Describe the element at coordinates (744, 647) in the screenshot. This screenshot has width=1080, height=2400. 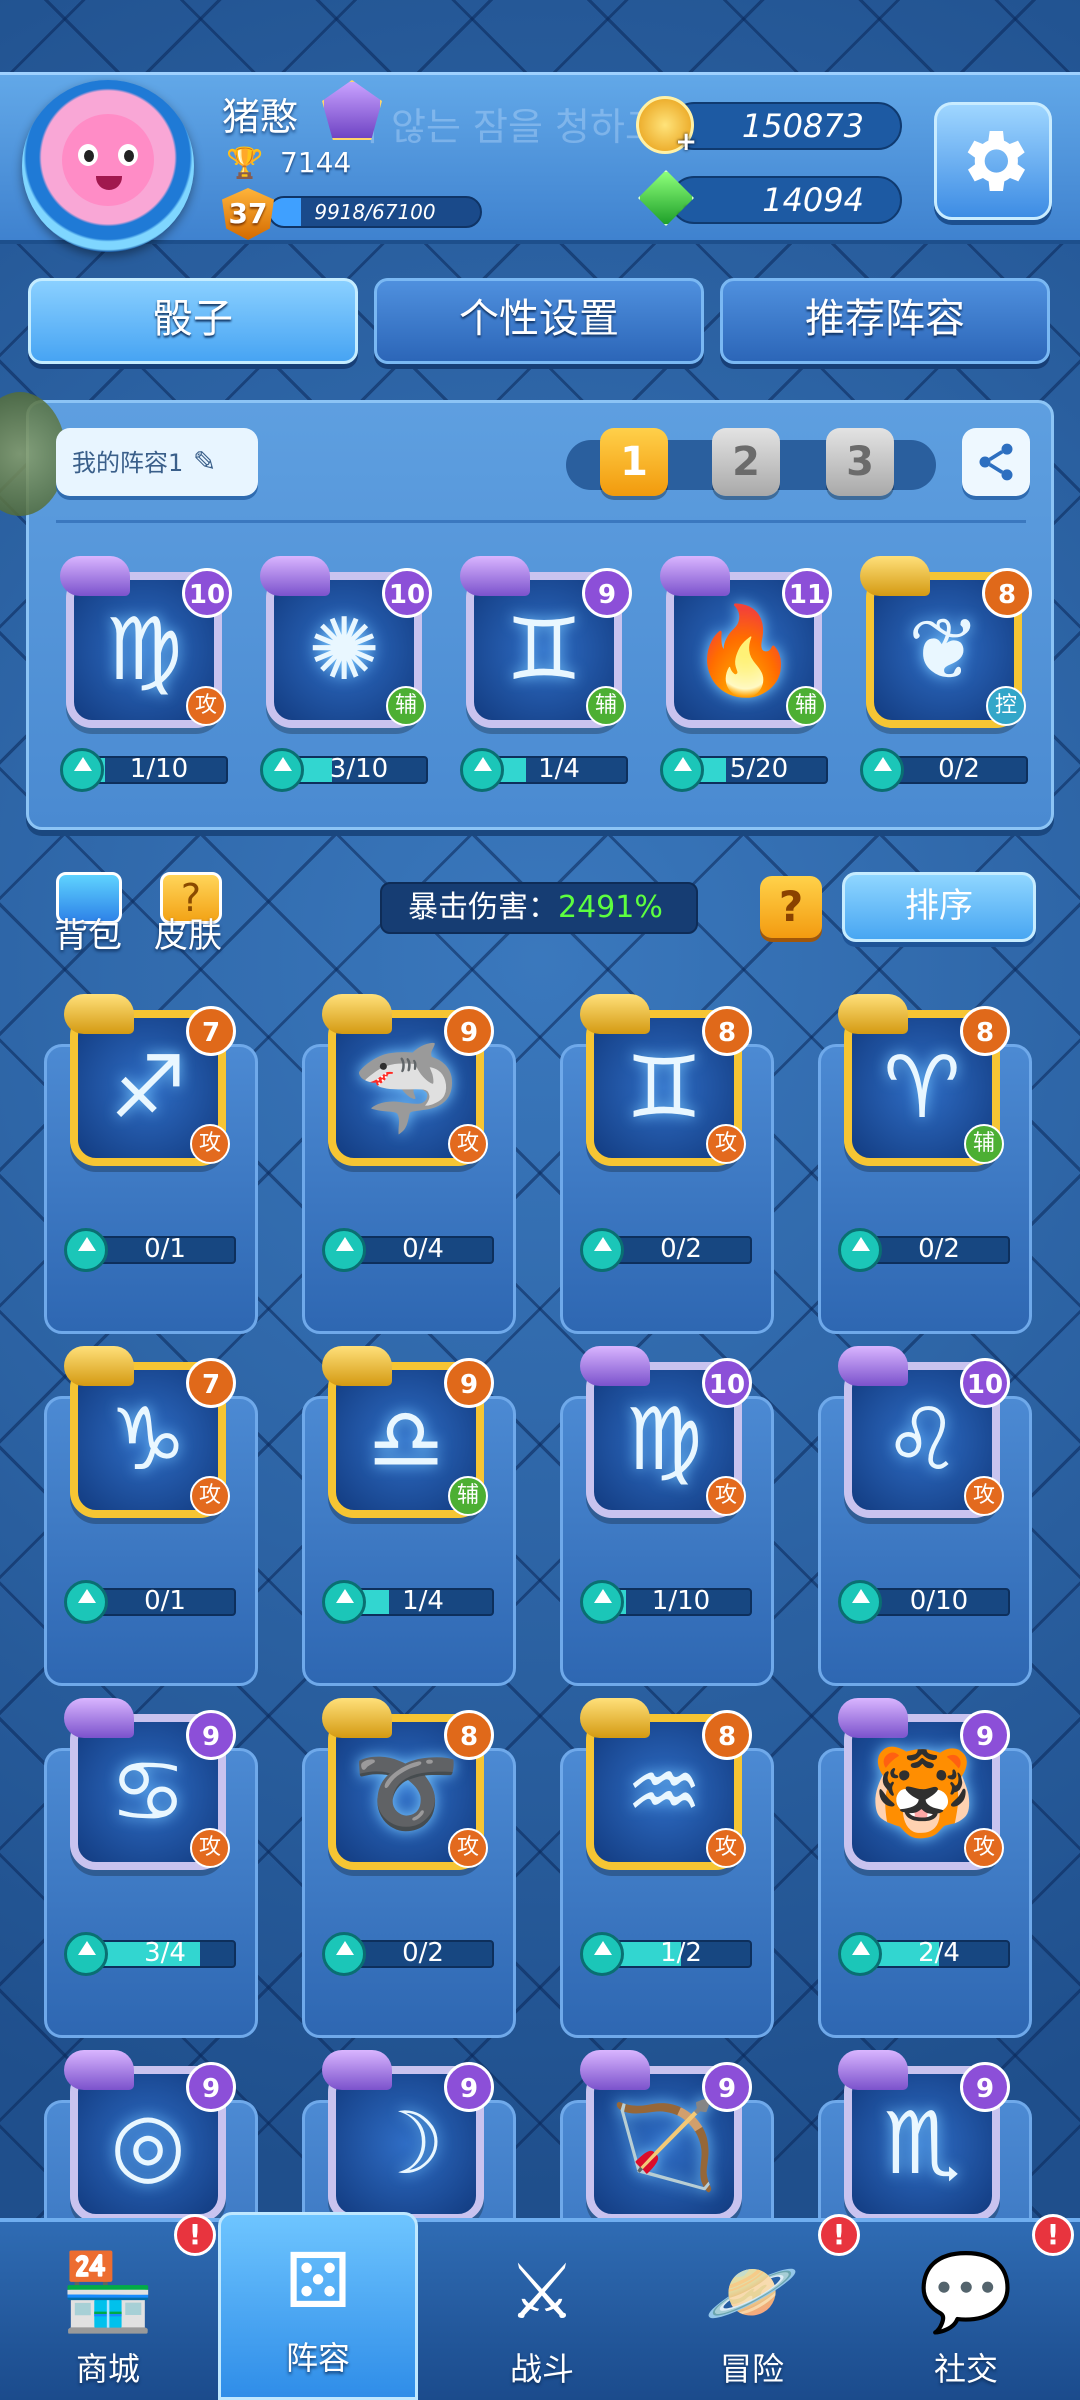
I see `dice-card: 🔥 11 辅` at that location.